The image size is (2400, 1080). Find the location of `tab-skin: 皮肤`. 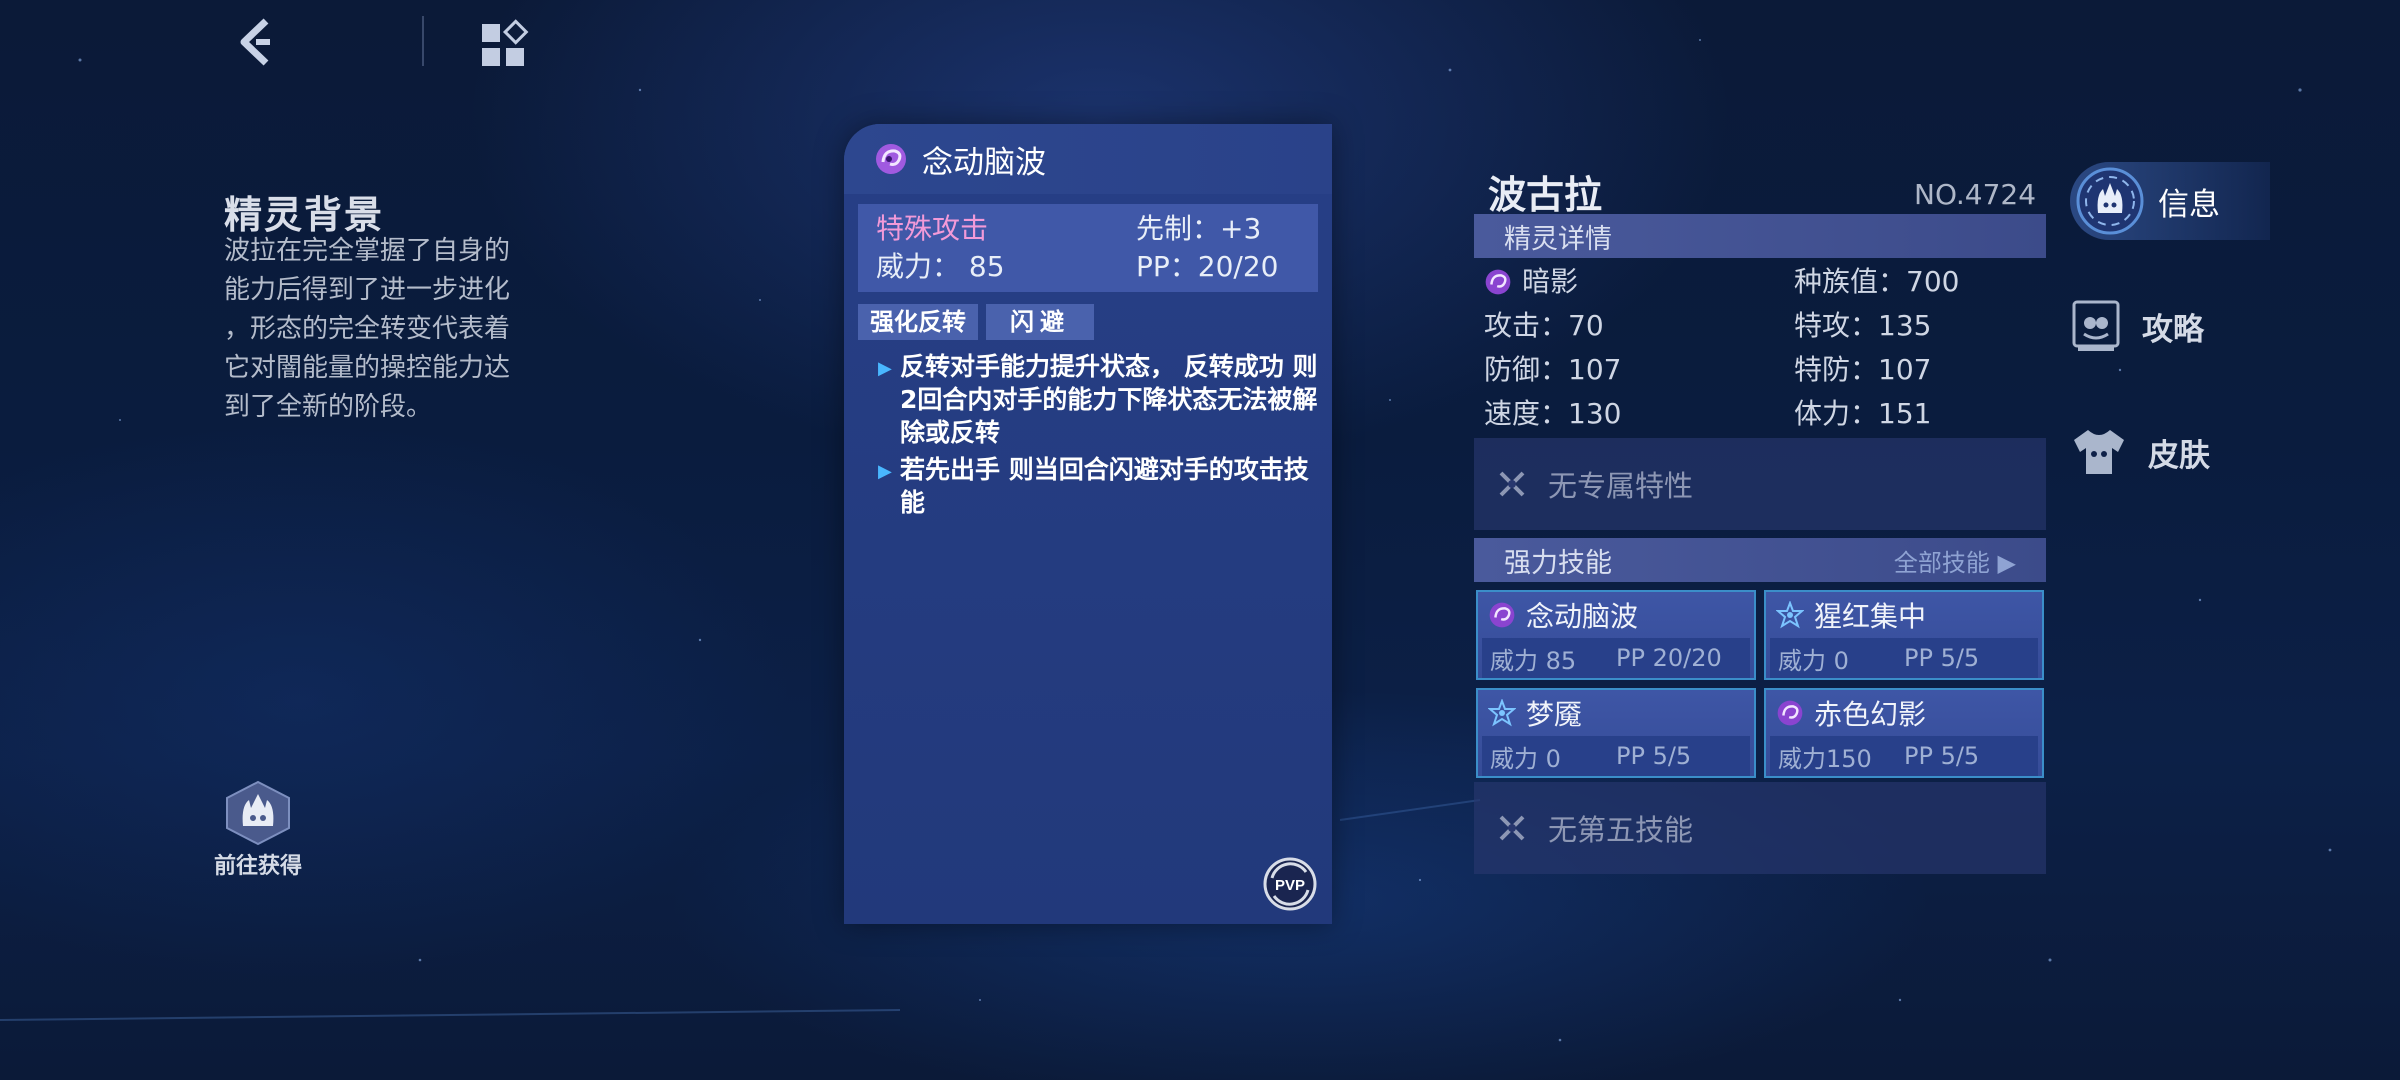

tab-skin: 皮肤 is located at coordinates (2140, 452).